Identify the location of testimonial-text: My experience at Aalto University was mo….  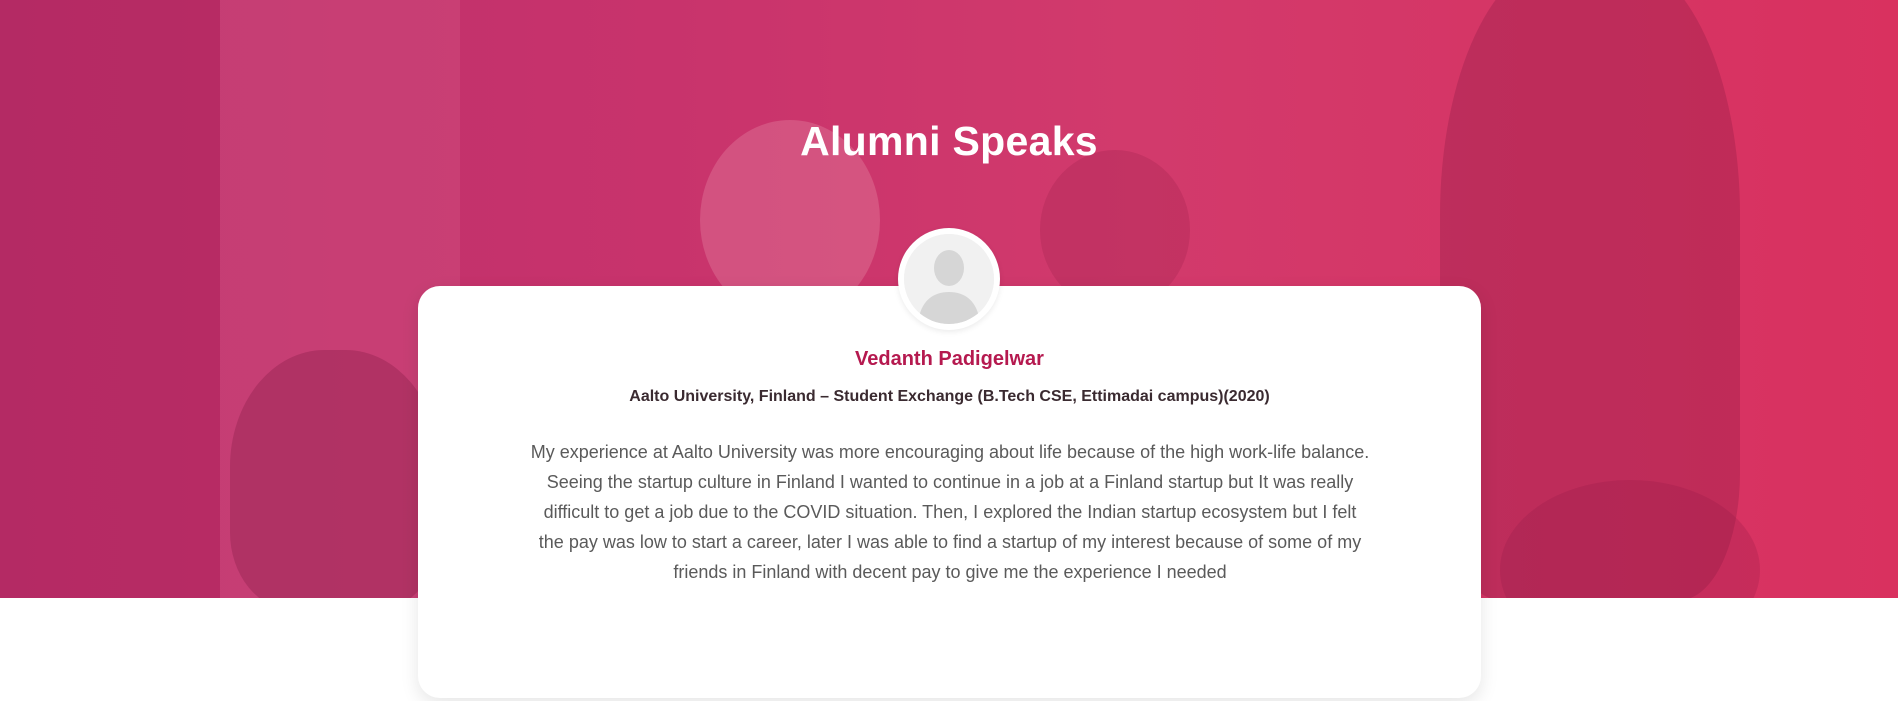
(950, 512).